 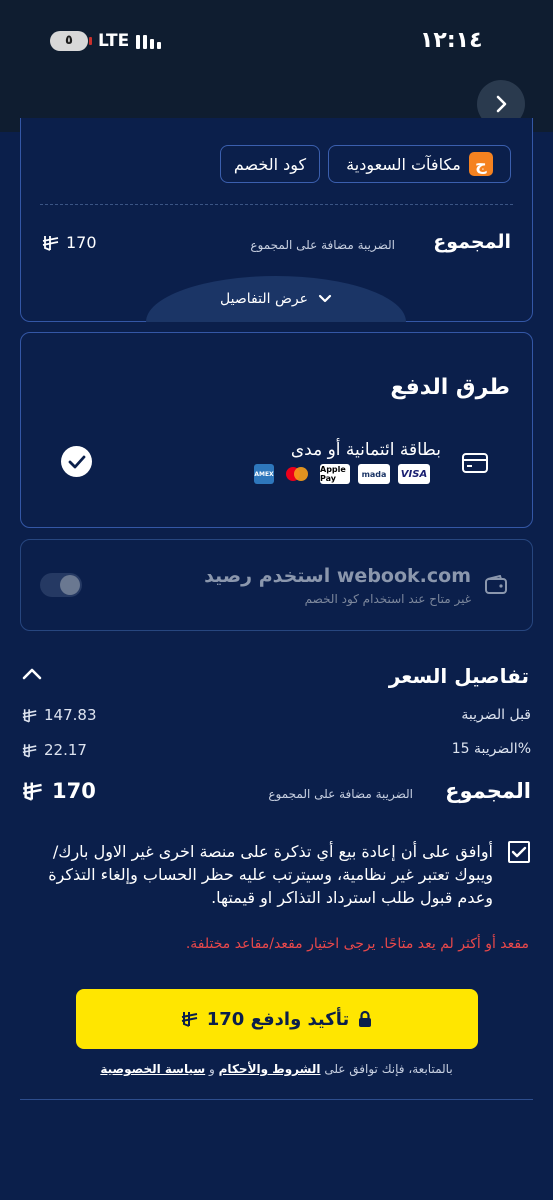 I want to click on subtotal-value: 147.83, so click(x=59, y=715).